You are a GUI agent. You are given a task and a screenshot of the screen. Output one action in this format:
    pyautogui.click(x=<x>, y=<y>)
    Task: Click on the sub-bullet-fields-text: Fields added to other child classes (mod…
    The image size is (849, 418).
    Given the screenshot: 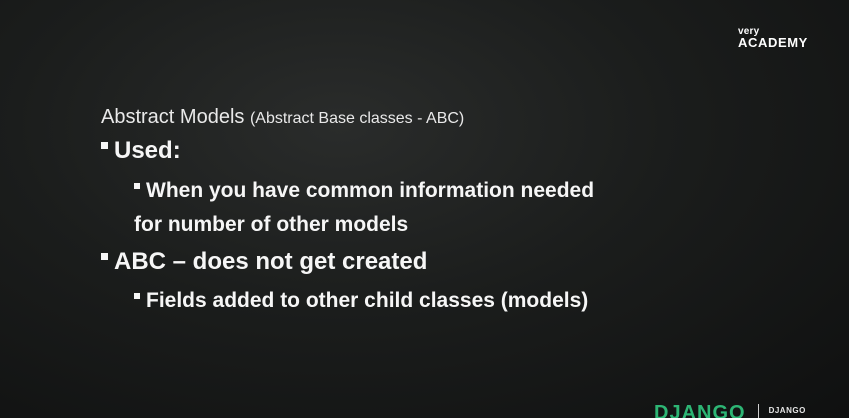 What is the action you would take?
    pyautogui.click(x=367, y=300)
    